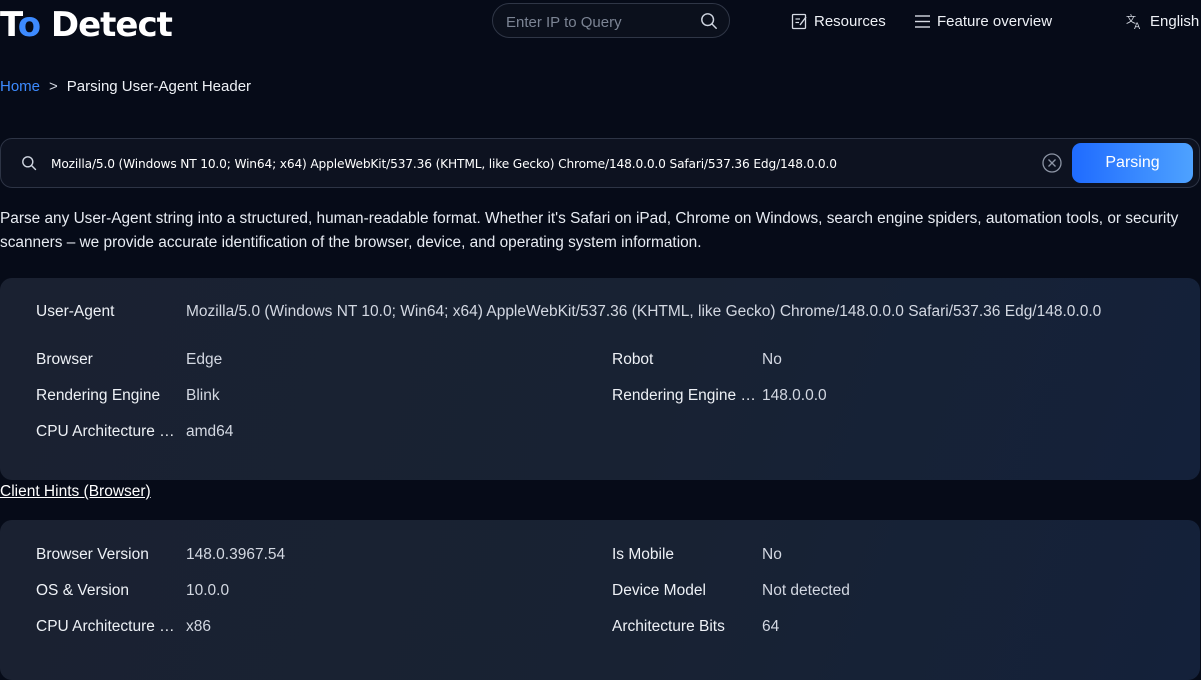  What do you see at coordinates (922, 21) in the screenshot?
I see `menu-icon` at bounding box center [922, 21].